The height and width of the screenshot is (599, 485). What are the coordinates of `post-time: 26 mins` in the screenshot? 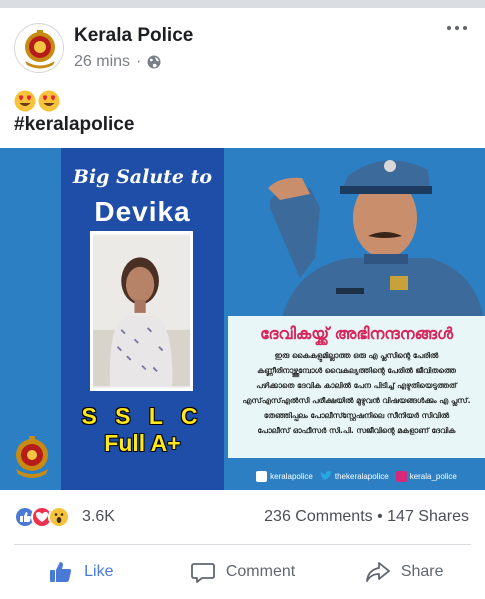 It's located at (102, 62).